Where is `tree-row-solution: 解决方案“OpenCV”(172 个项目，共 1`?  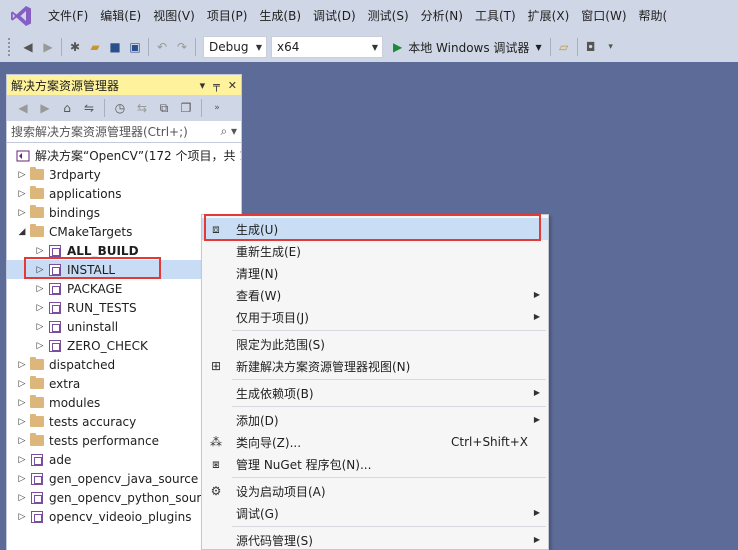
tree-row-solution: 解决方案“OpenCV”(172 个项目，共 1 is located at coordinates (124, 155).